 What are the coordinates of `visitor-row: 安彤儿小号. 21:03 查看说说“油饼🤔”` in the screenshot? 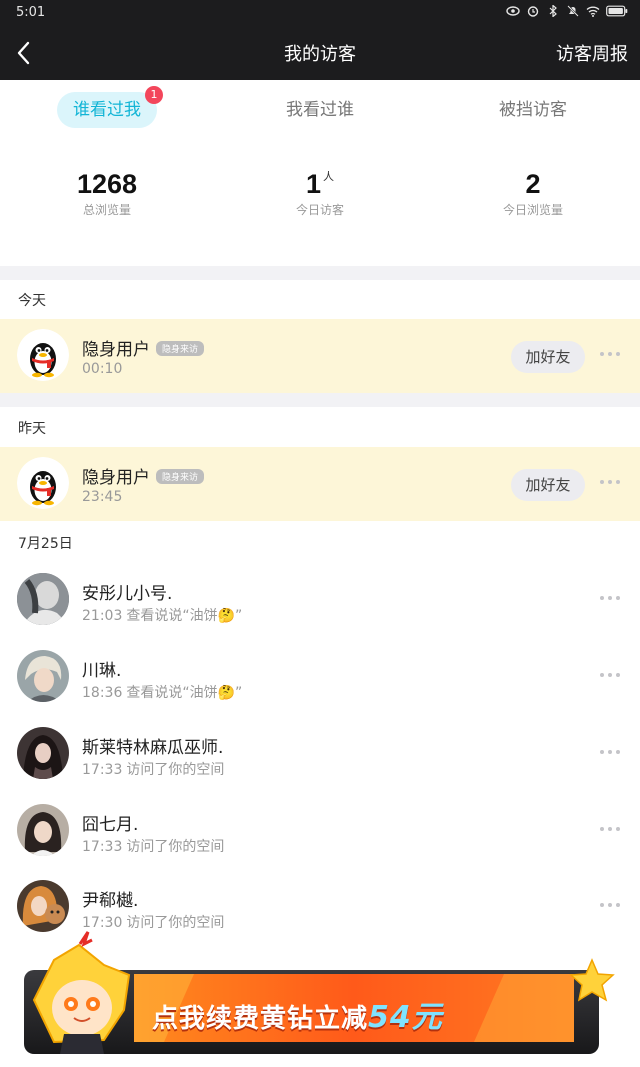 It's located at (320, 600).